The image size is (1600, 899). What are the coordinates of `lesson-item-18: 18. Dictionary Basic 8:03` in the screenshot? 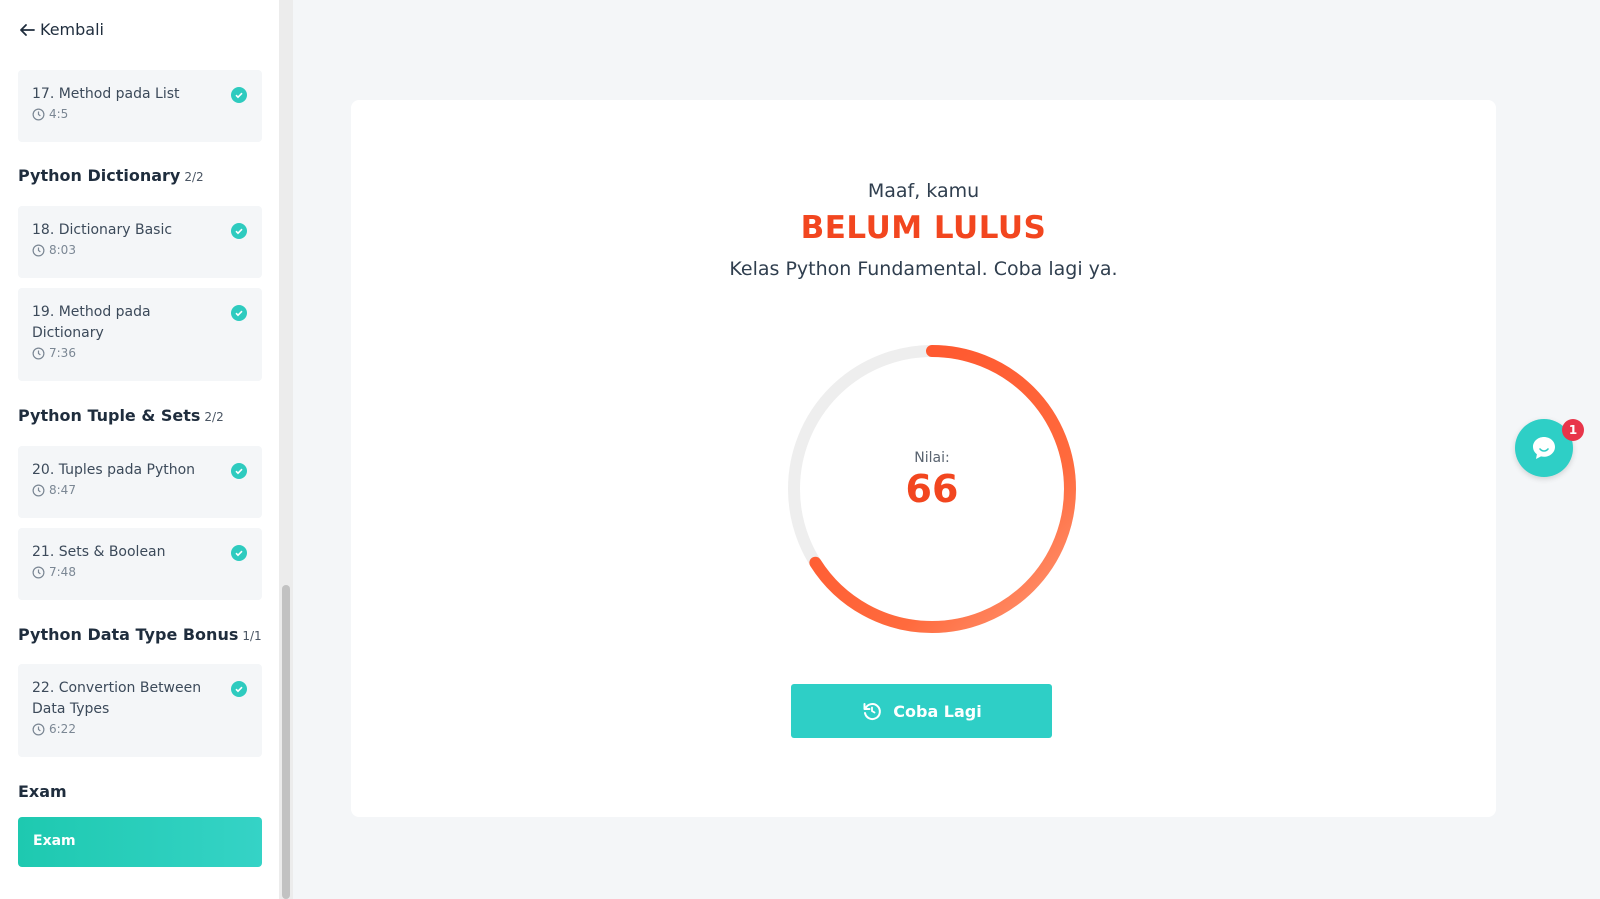 It's located at (140, 242).